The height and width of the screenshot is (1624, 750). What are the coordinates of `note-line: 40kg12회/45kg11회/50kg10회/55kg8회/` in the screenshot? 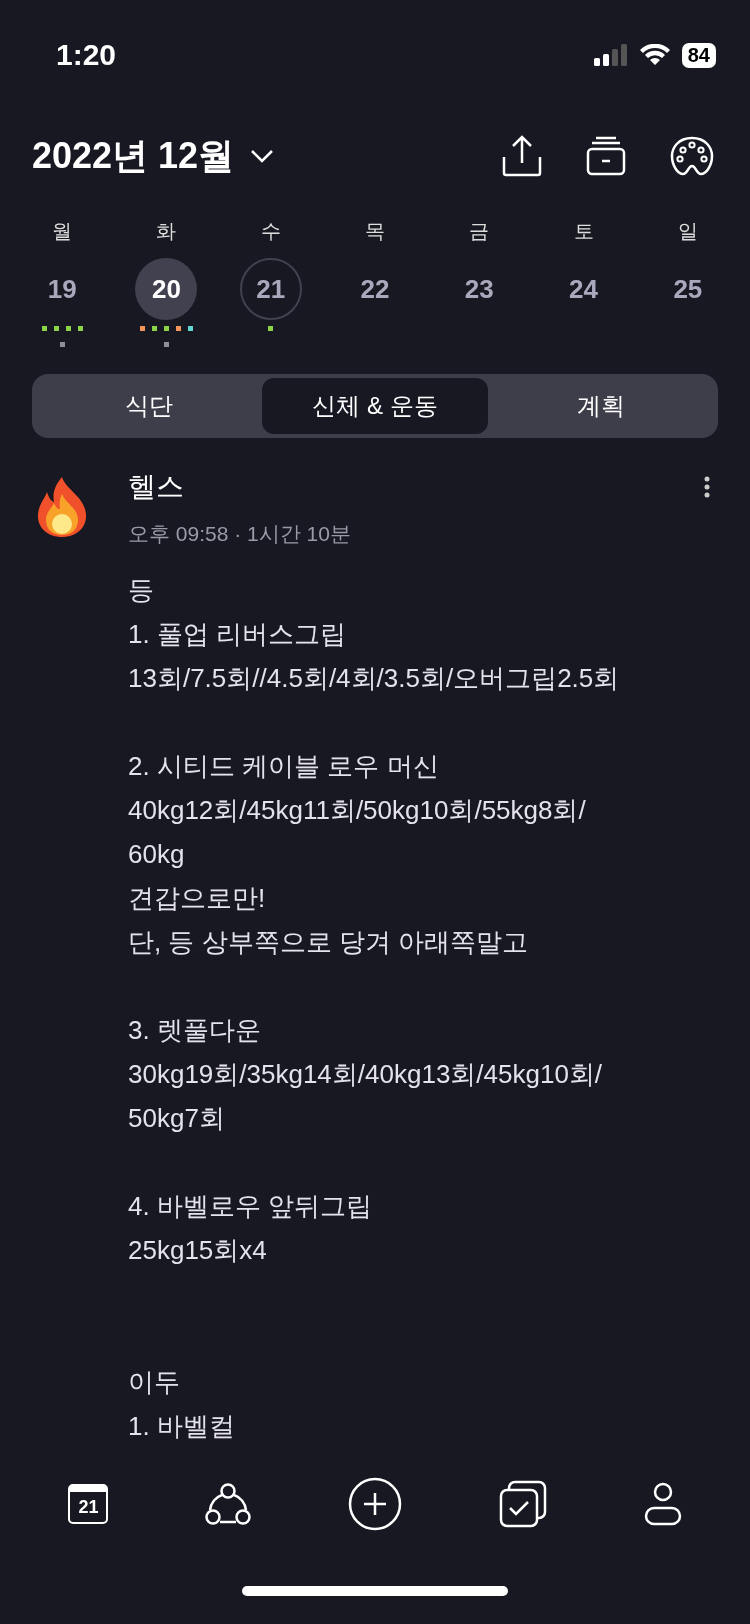 It's located at (357, 810).